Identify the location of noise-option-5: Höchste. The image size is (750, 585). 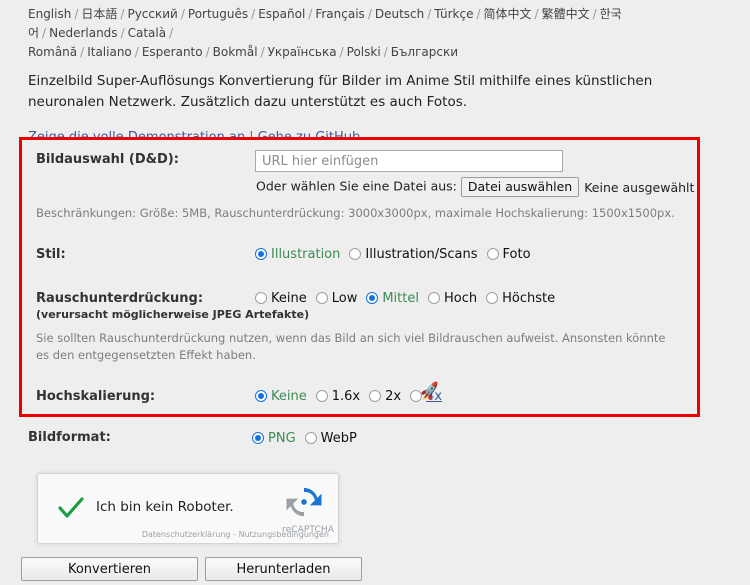
(520, 298).